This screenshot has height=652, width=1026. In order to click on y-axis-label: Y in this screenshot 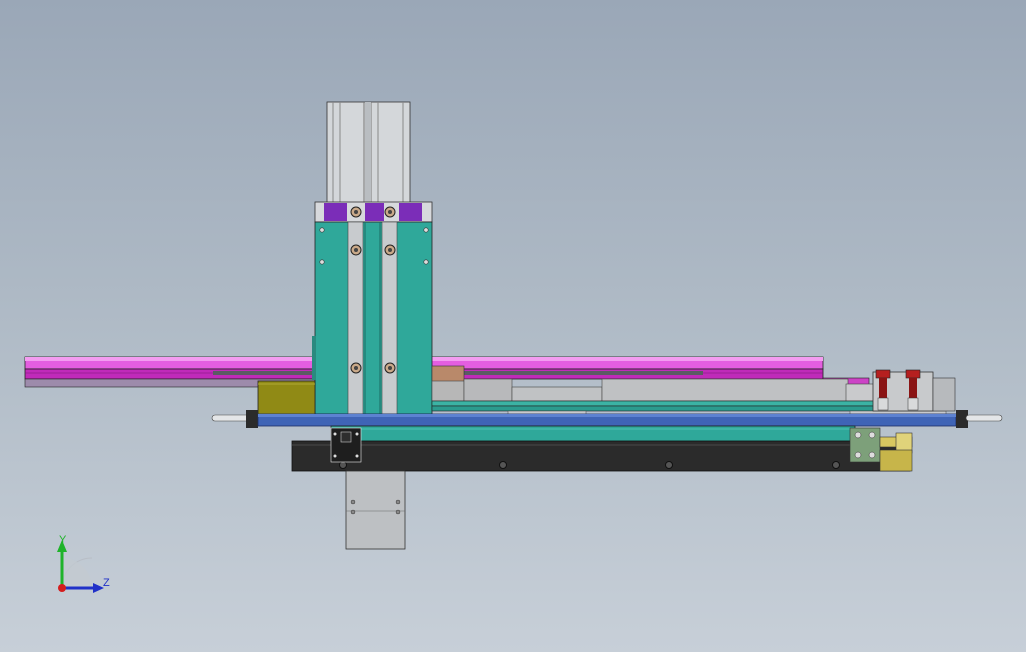, I will do `click(63, 540)`.